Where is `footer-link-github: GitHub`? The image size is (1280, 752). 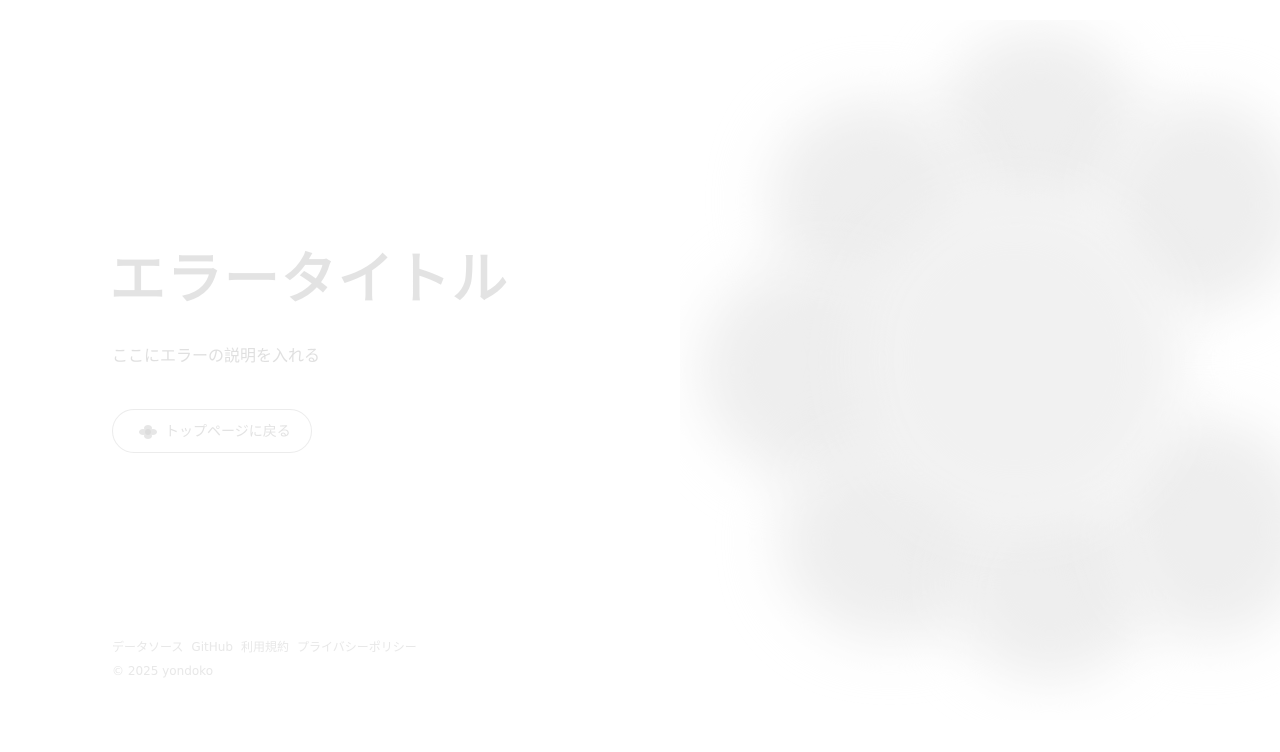
footer-link-github: GitHub is located at coordinates (212, 647).